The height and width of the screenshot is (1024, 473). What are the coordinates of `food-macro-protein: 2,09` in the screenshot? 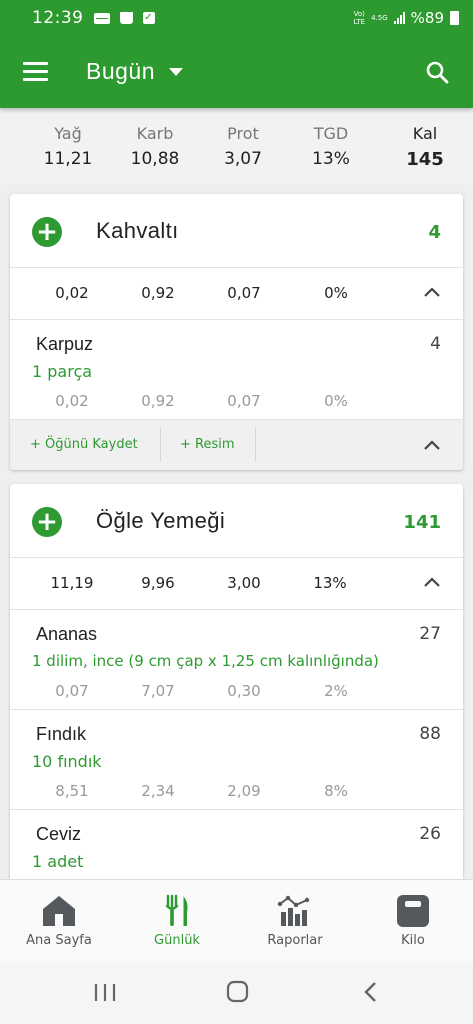 It's located at (244, 791).